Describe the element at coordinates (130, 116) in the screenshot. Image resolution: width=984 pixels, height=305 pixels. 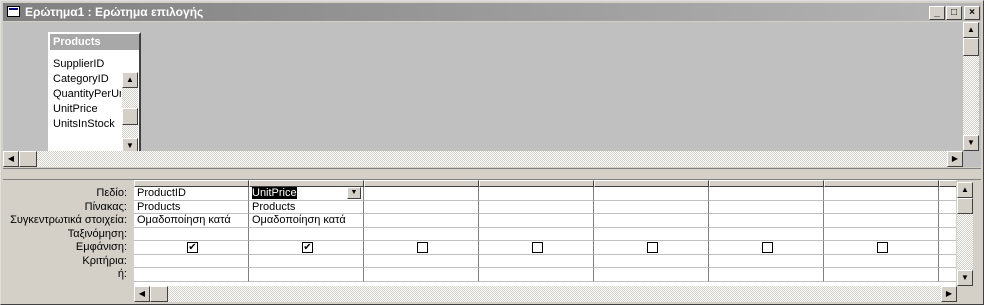
I see `field-list-scroll-thumb` at that location.